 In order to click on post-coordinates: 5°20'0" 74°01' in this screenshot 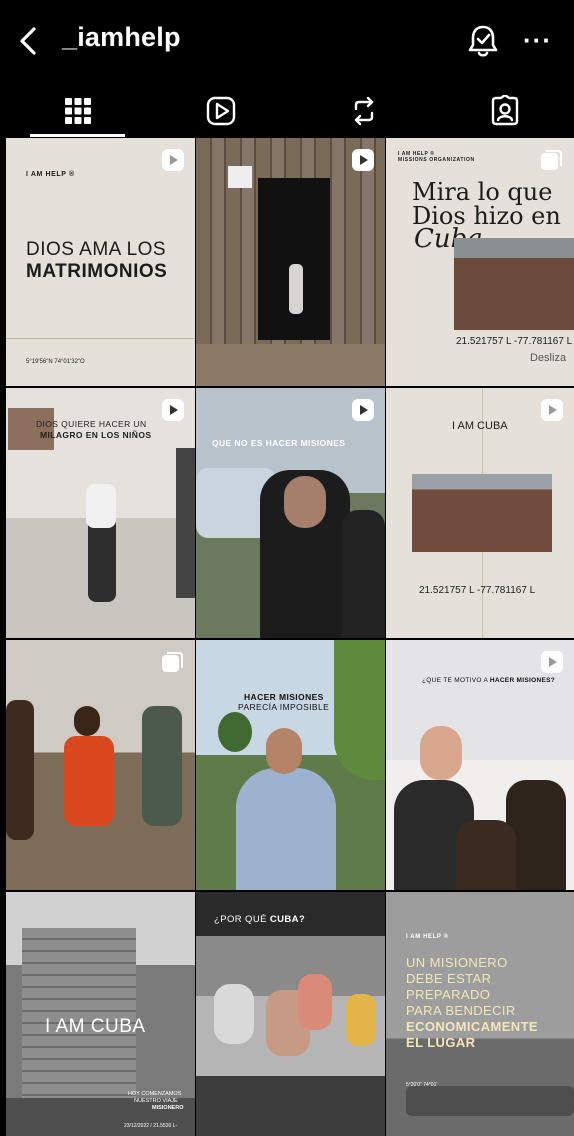, I will do `click(422, 1085)`.